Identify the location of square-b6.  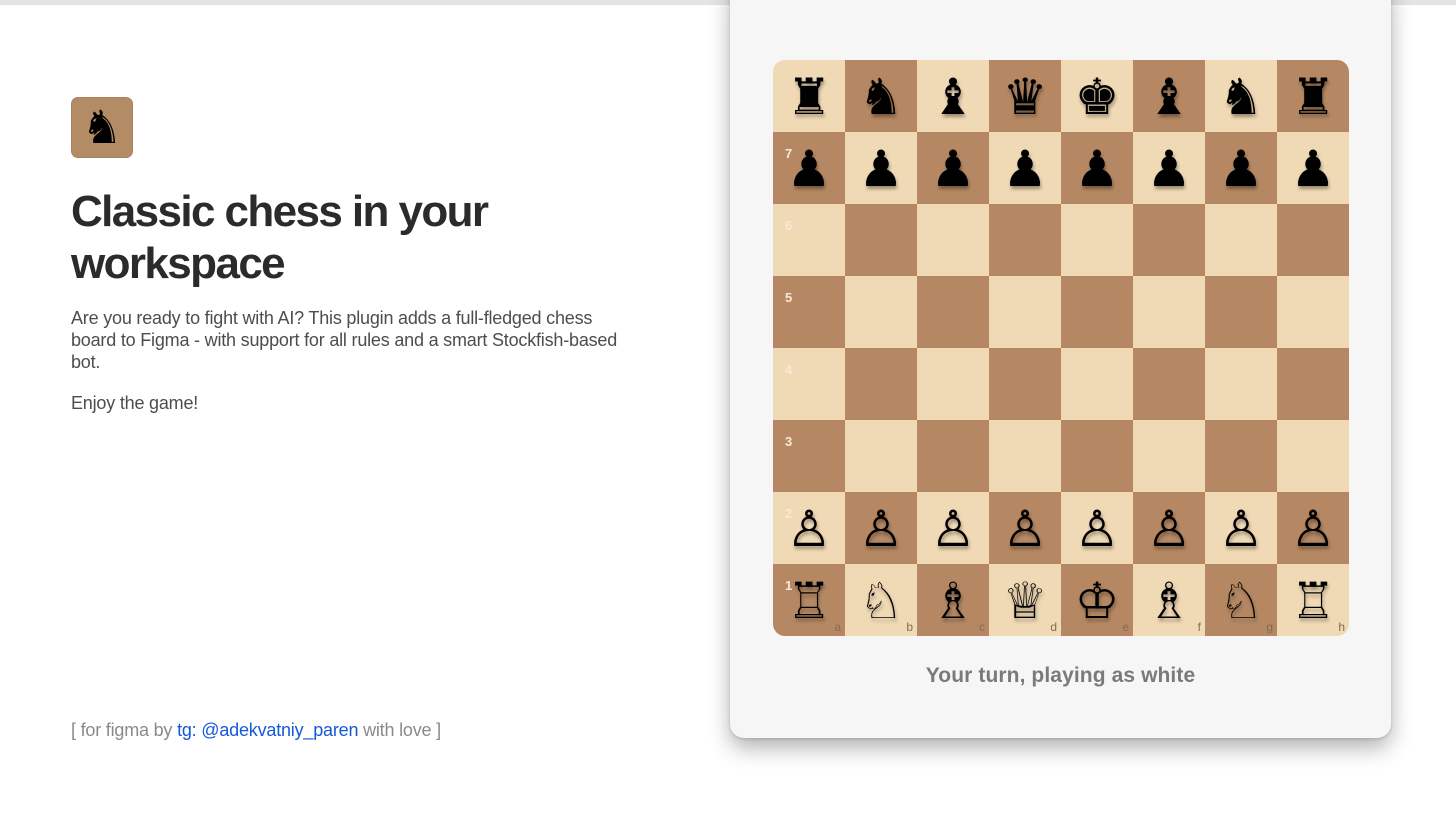
(881, 240).